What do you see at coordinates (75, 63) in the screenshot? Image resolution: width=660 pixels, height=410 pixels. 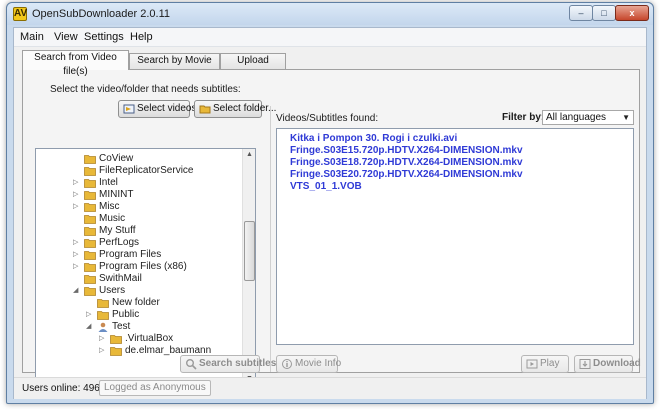 I see `tab-search-from-video: Search from Video file(s)` at bounding box center [75, 63].